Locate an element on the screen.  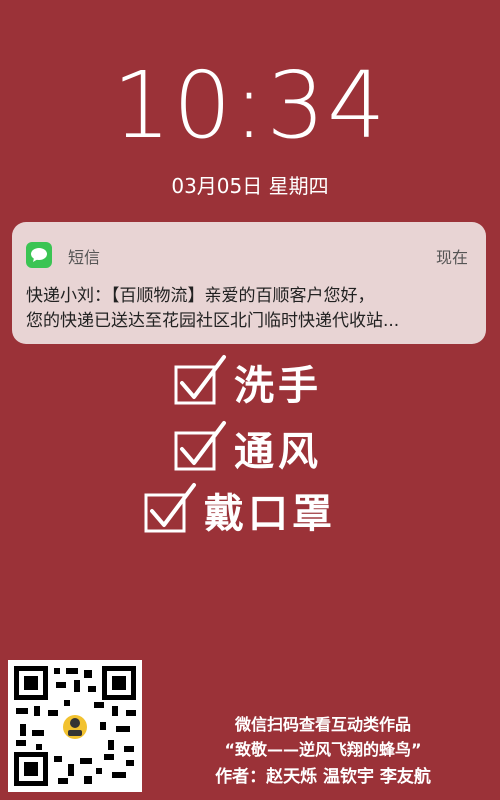
checklist-label: 洗手 is located at coordinates (278, 386).